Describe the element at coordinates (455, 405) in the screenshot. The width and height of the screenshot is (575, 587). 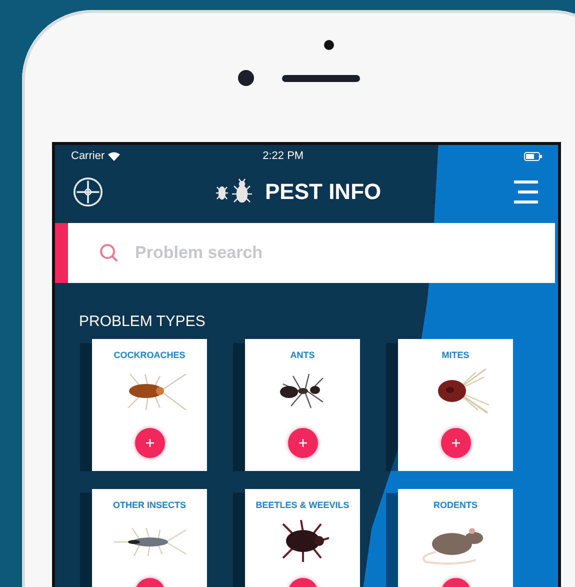
I see `problem-type-card: MITES` at that location.